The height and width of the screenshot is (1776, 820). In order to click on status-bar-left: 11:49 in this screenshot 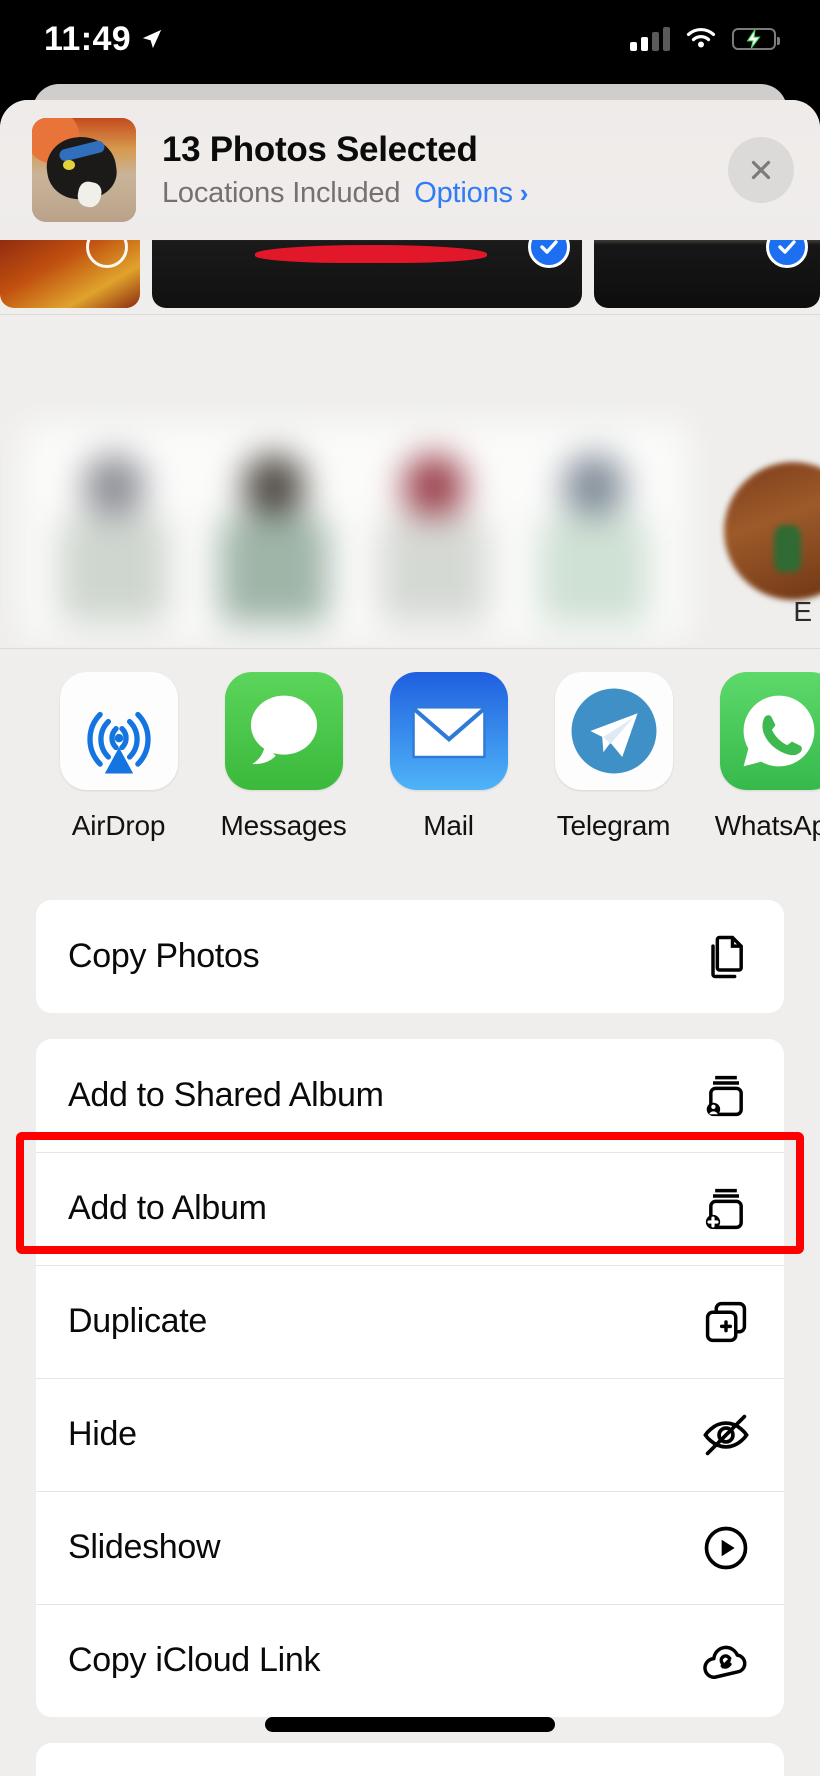, I will do `click(103, 39)`.